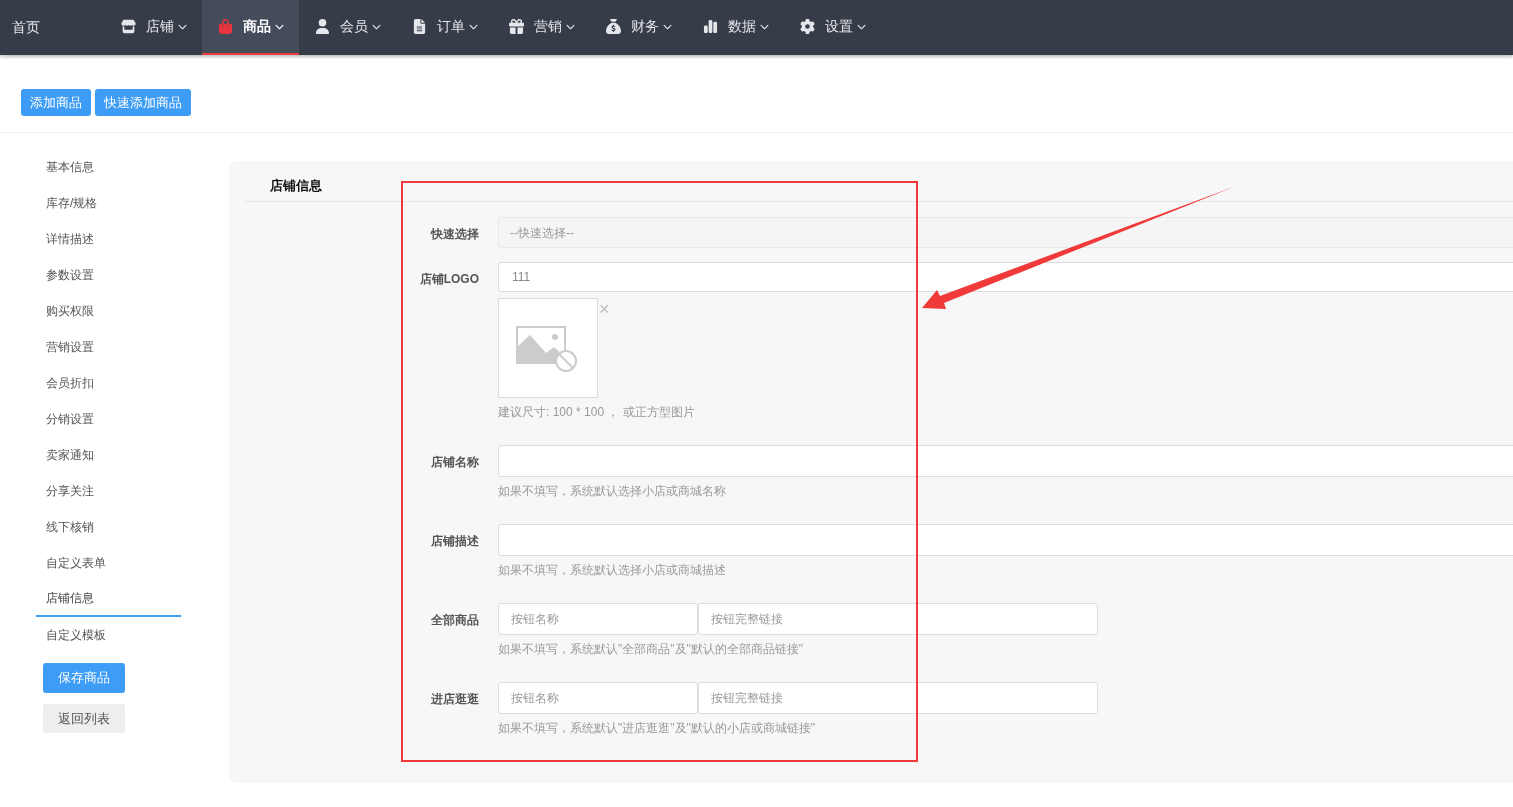  What do you see at coordinates (108, 347) in the screenshot?
I see `sidebar-tab: 营销设置` at bounding box center [108, 347].